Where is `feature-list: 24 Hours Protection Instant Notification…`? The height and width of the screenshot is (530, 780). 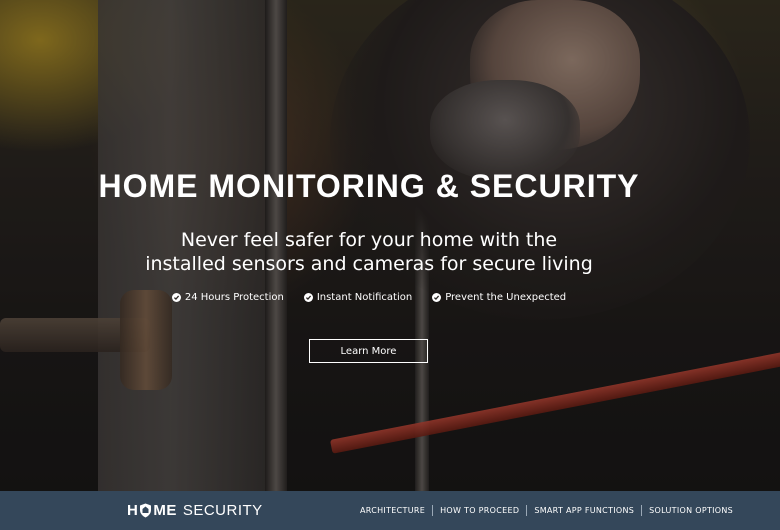 feature-list: 24 Hours Protection Instant Notification… is located at coordinates (369, 297).